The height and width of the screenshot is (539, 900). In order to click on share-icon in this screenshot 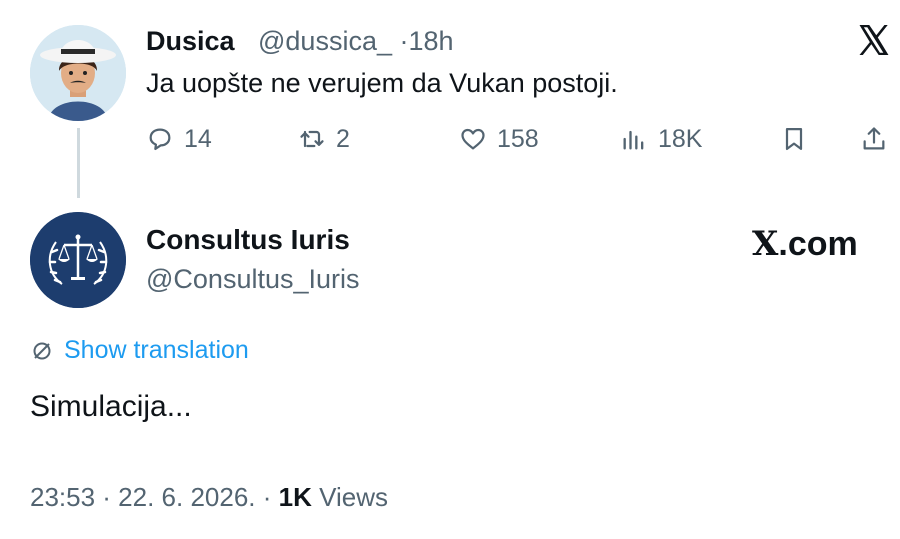, I will do `click(874, 138)`.